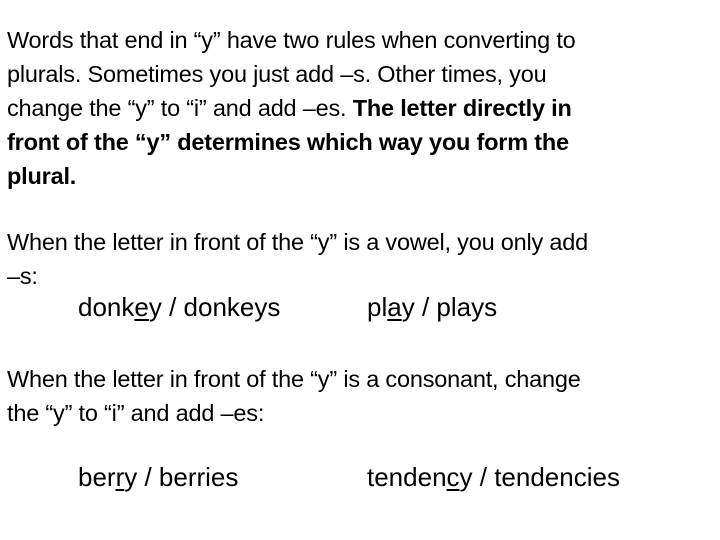  Describe the element at coordinates (180, 108) in the screenshot. I see `intro-line-3-regular: change the “y” to “i” and add –es.` at that location.